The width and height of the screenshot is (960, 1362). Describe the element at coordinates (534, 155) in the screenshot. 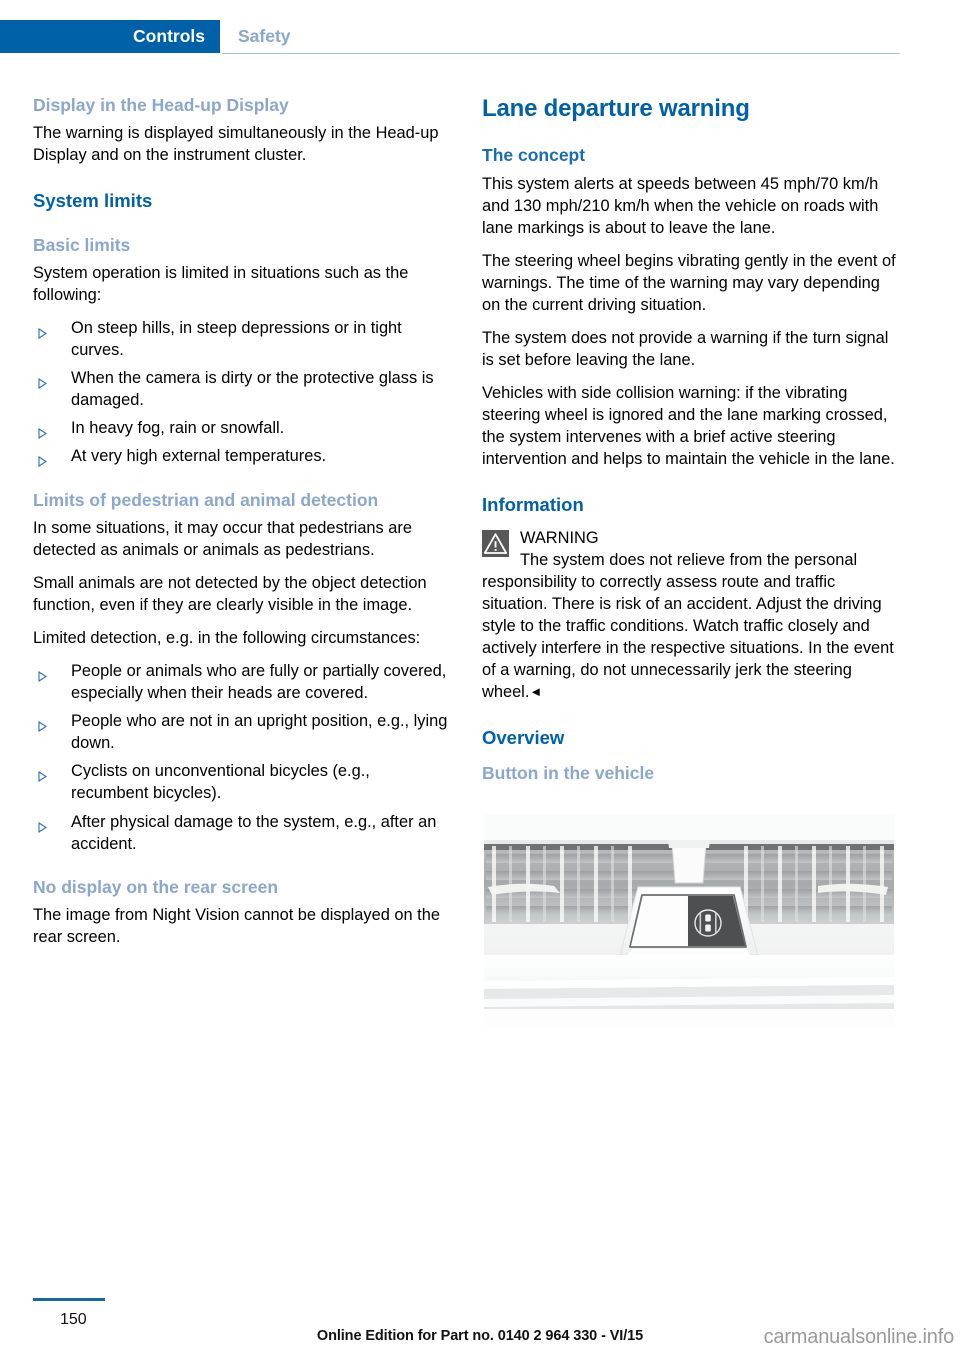

I see `heading-the-concept: The concept` at that location.